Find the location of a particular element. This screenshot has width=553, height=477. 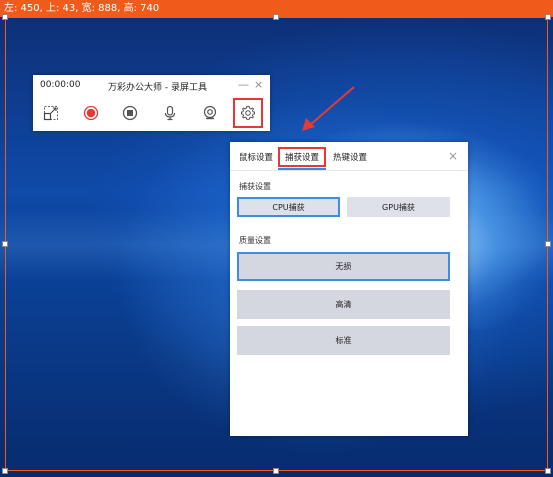

webcam-icon is located at coordinates (210, 112).